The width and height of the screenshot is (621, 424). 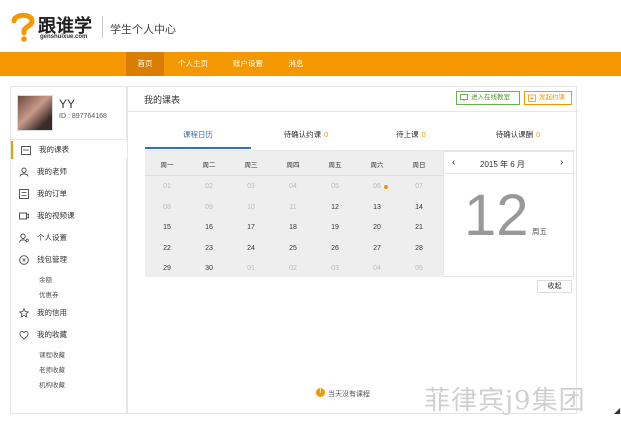 I want to click on calendar-day: 29, so click(x=167, y=268).